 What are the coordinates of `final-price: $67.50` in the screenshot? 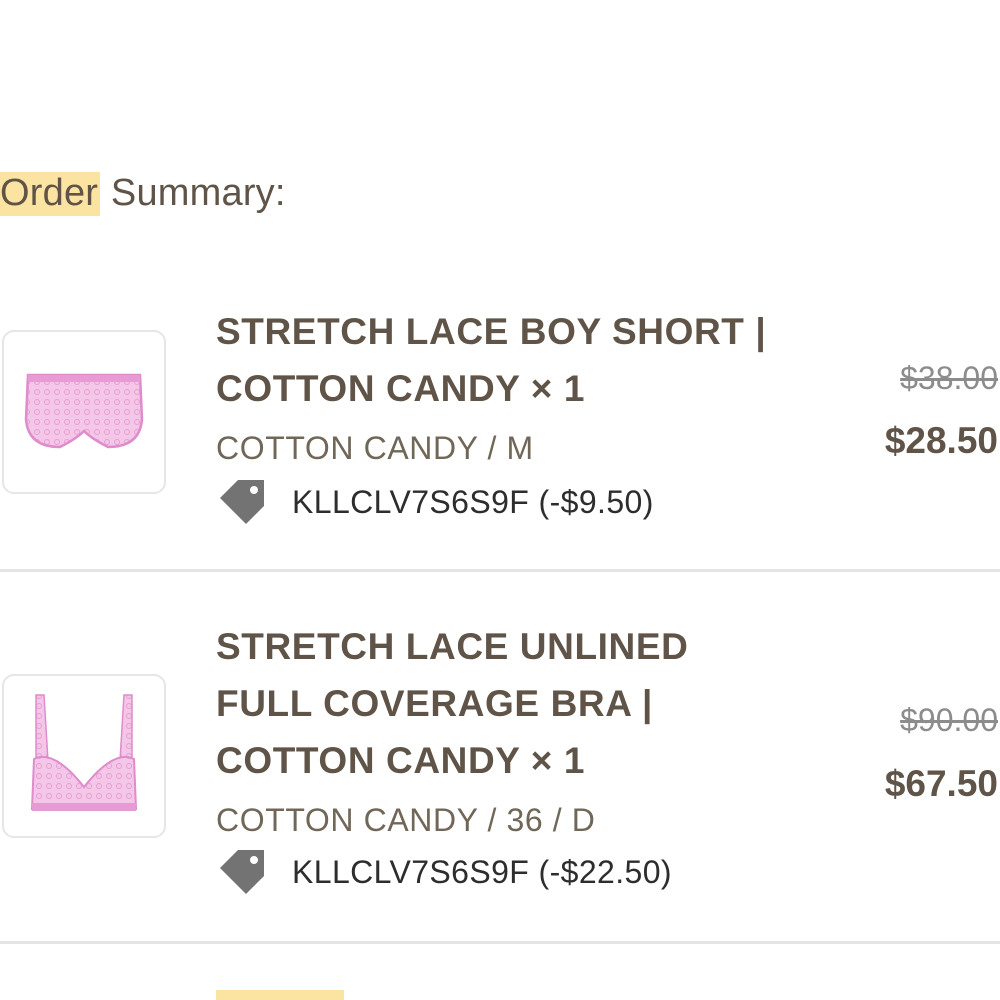 It's located at (941, 783).